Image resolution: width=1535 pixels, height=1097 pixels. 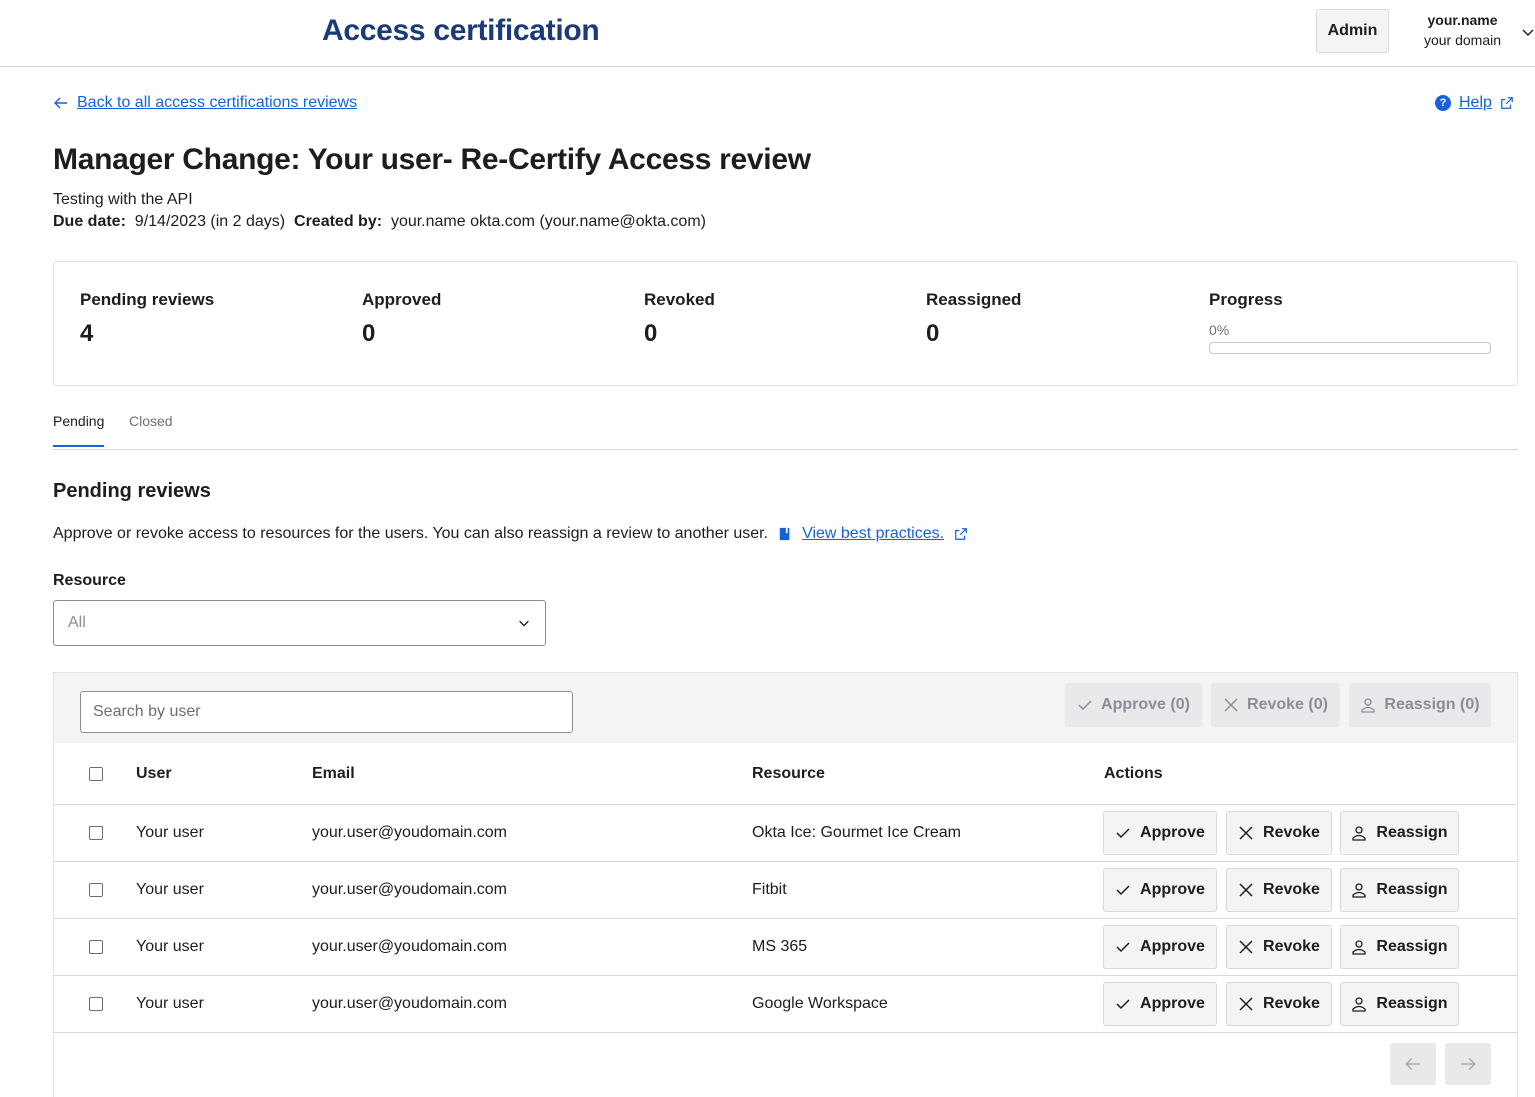 What do you see at coordinates (679, 299) in the screenshot?
I see `stat-revoked-label: Revoked` at bounding box center [679, 299].